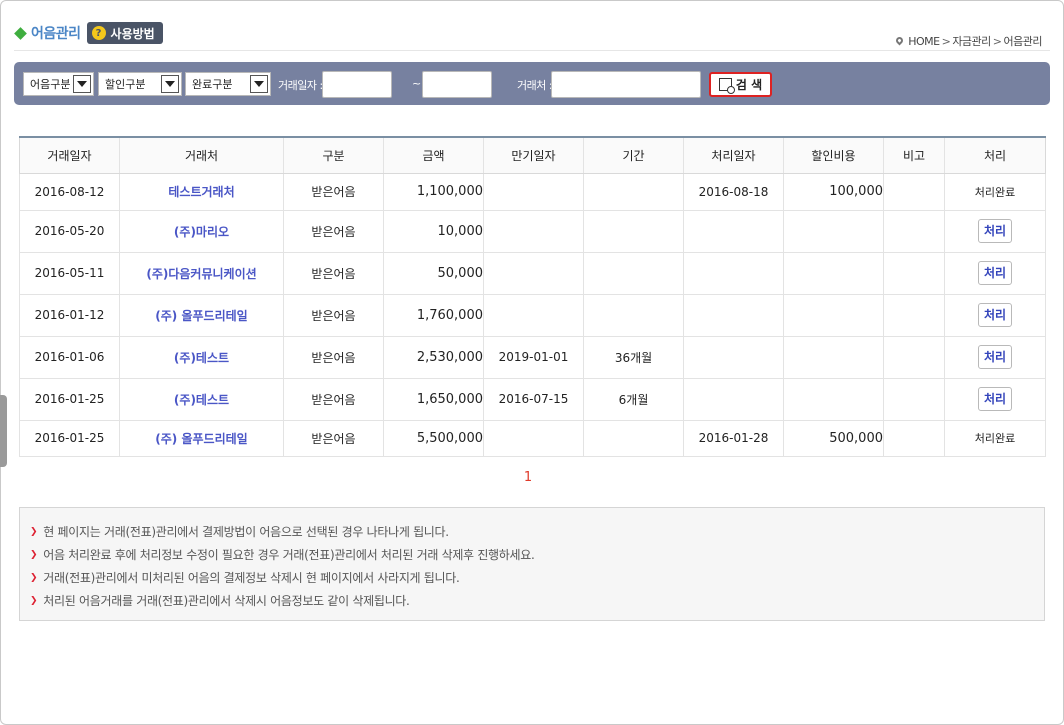 The height and width of the screenshot is (725, 1064). I want to click on page-header: 어음관리 ? 사용방법, so click(88, 33).